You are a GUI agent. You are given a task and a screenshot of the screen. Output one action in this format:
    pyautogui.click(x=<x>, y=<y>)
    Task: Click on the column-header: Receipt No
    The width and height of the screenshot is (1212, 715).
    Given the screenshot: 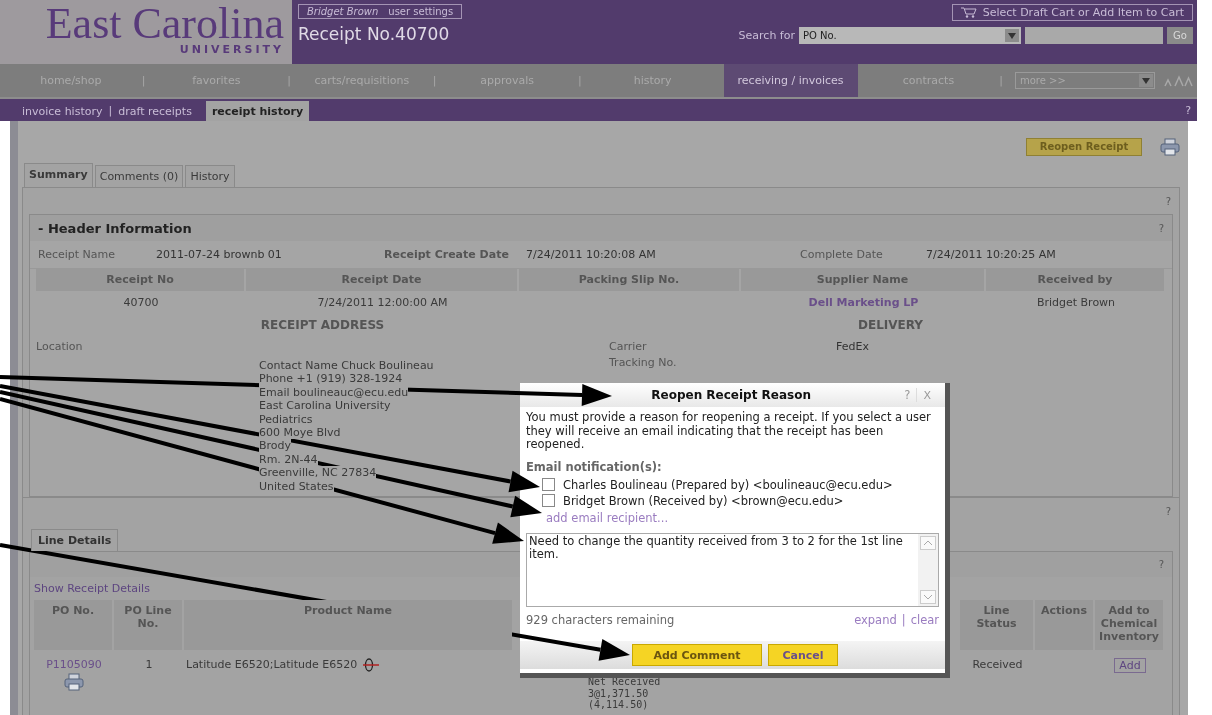 What is the action you would take?
    pyautogui.click(x=140, y=280)
    